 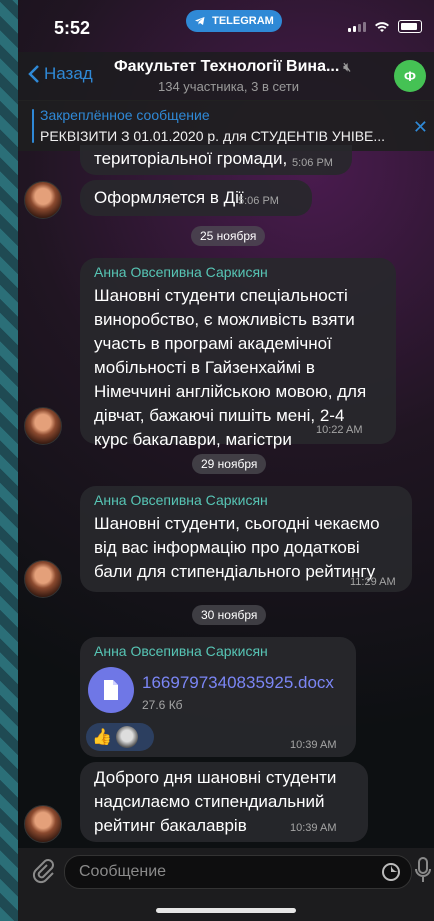 I want to click on sticker-icon, so click(x=391, y=872).